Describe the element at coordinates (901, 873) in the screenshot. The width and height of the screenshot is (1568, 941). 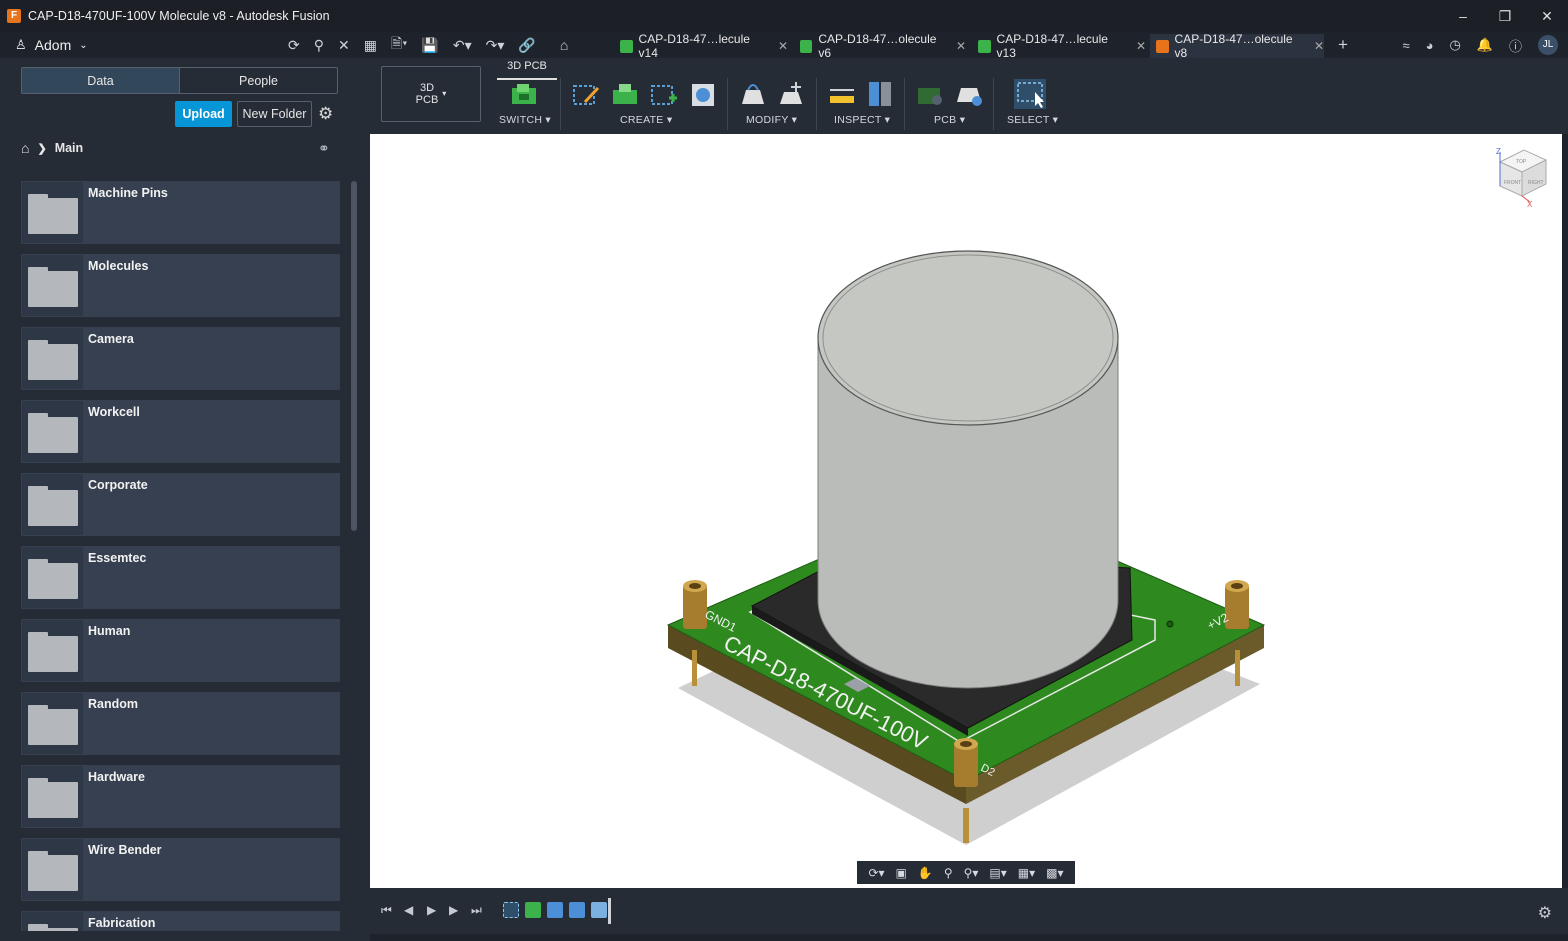
I see `look-at-icon: ▣` at that location.